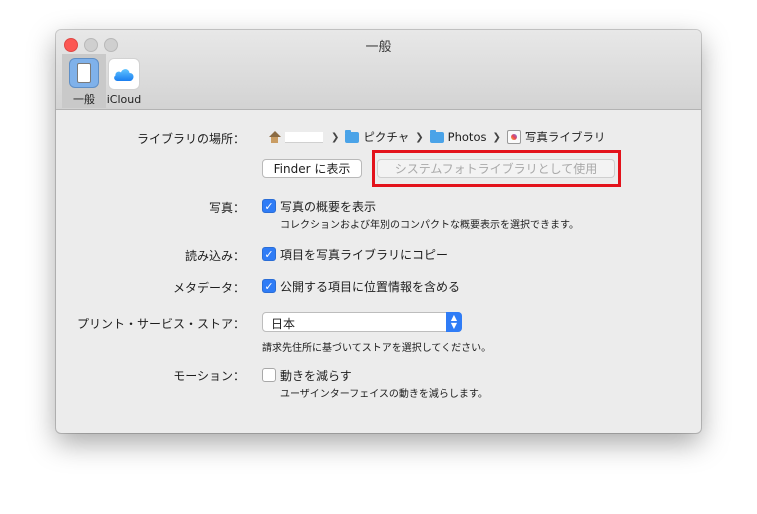 This screenshot has width=757, height=514. I want to click on toolbar: 一般 一般 iCloud, so click(378, 70).